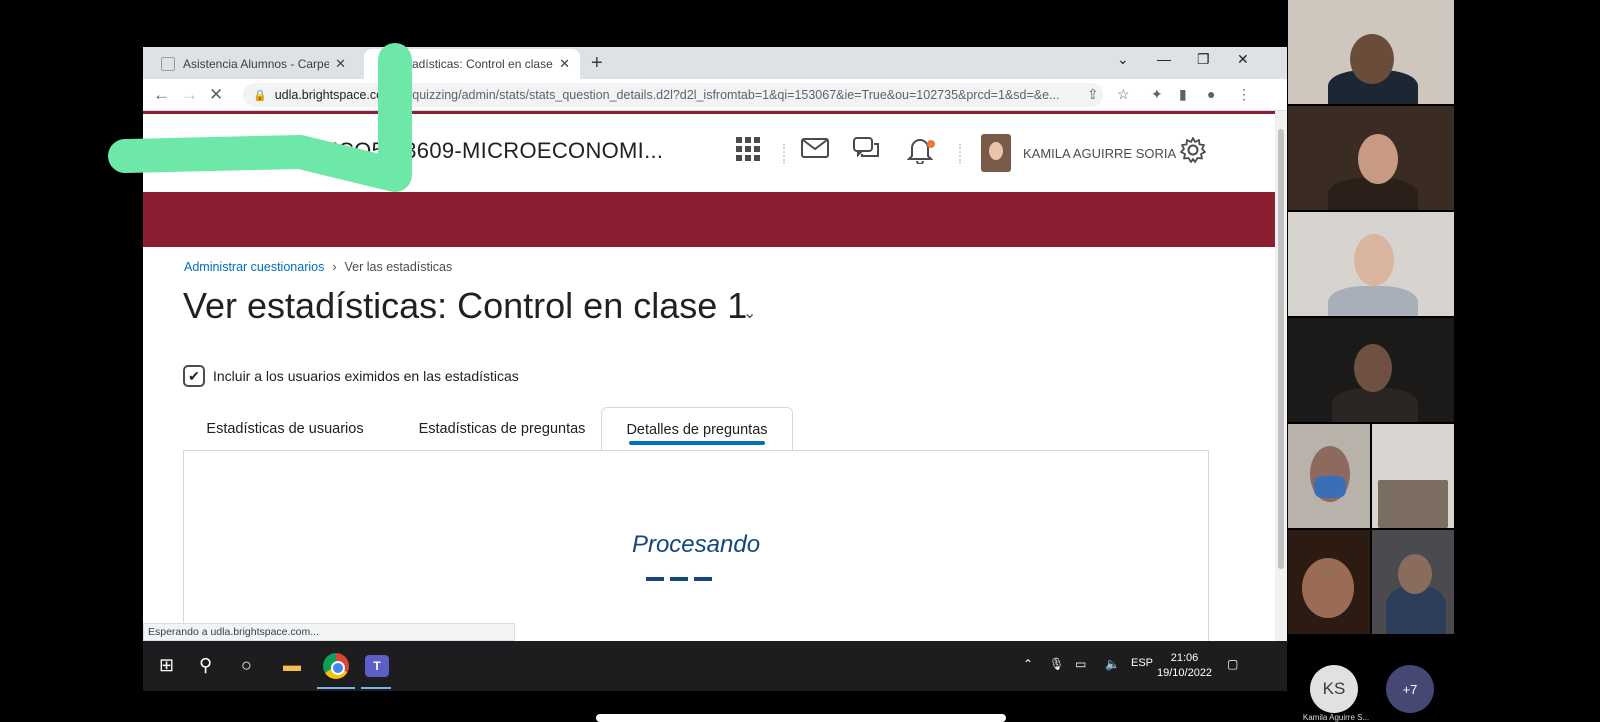 This screenshot has width=1600, height=722. Describe the element at coordinates (1080, 664) in the screenshot. I see `network-icon: ▭` at that location.